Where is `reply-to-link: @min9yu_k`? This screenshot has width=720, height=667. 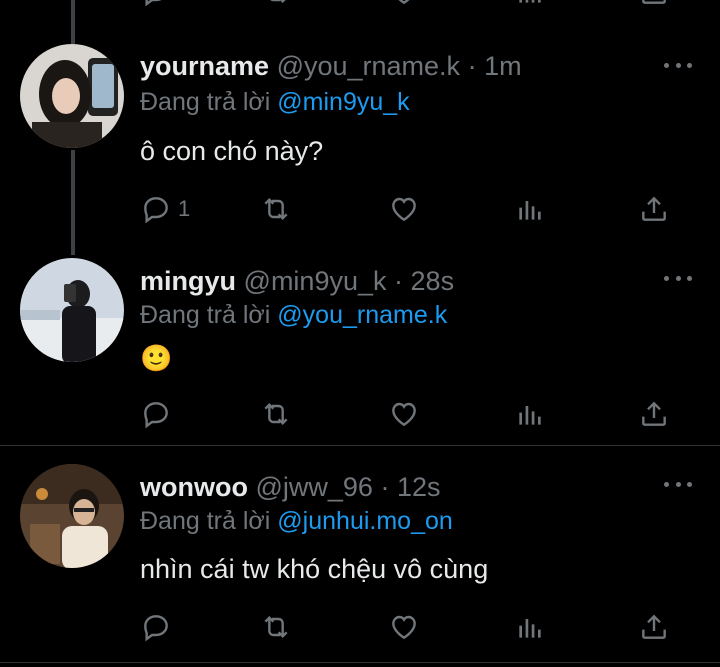 reply-to-link: @min9yu_k is located at coordinates (343, 102).